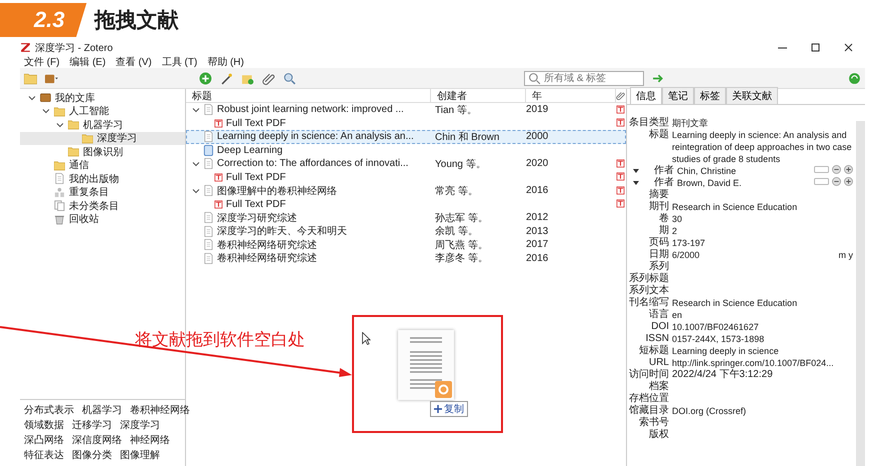 Image resolution: width=871 pixels, height=466 pixels. What do you see at coordinates (860, 293) in the screenshot?
I see `scrollbar` at bounding box center [860, 293].